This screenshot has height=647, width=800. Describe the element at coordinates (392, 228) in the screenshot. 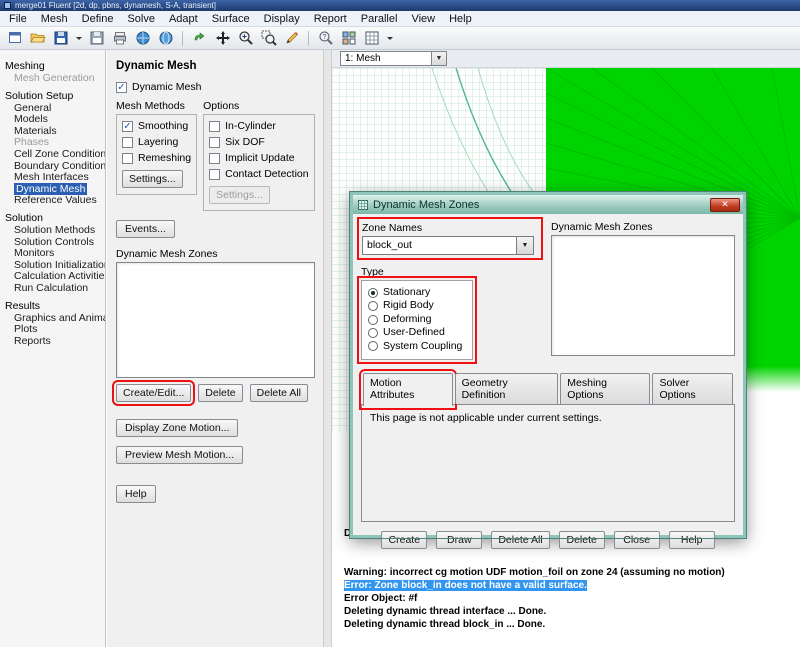

I see `zone-names-label: Zone Names` at that location.